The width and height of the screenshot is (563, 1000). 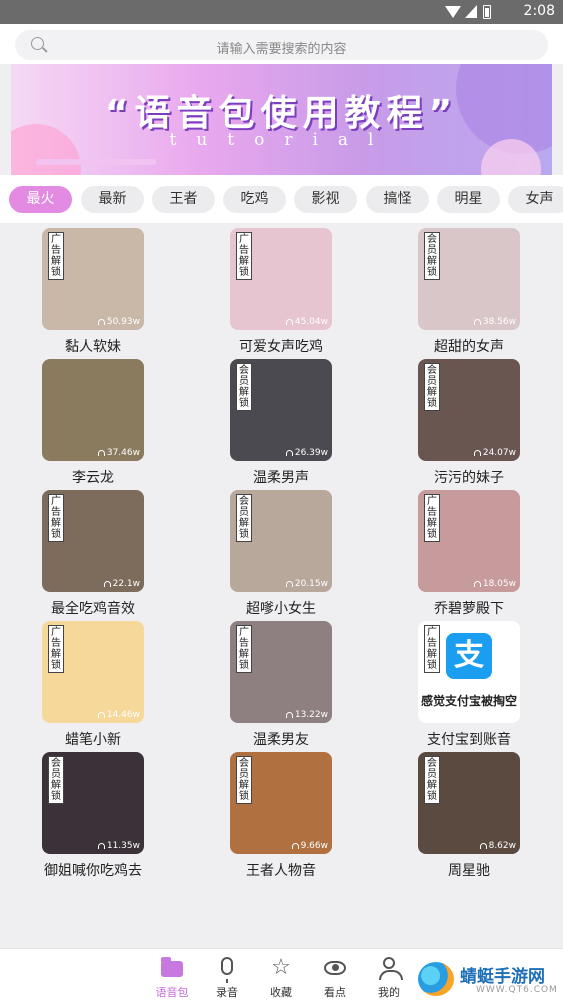 I want to click on wifi-icon, so click(x=453, y=12).